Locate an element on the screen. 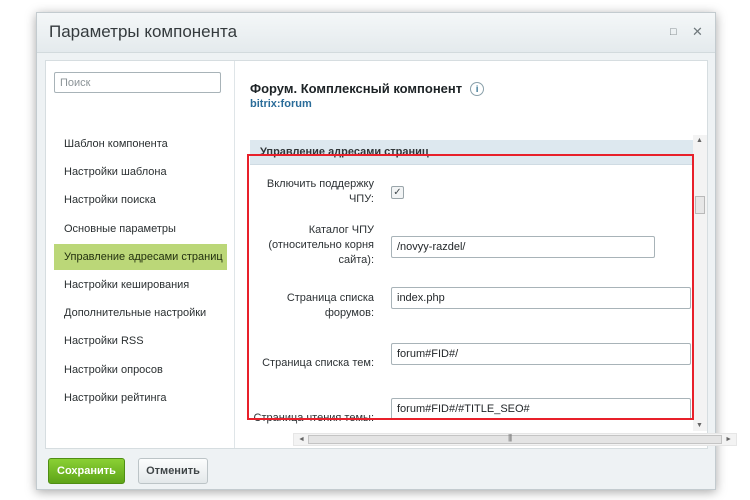 The width and height of the screenshot is (750, 500). form-row-sef-folder: Каталог ЧПУ (относительно корня сайта): is located at coordinates (470, 246).